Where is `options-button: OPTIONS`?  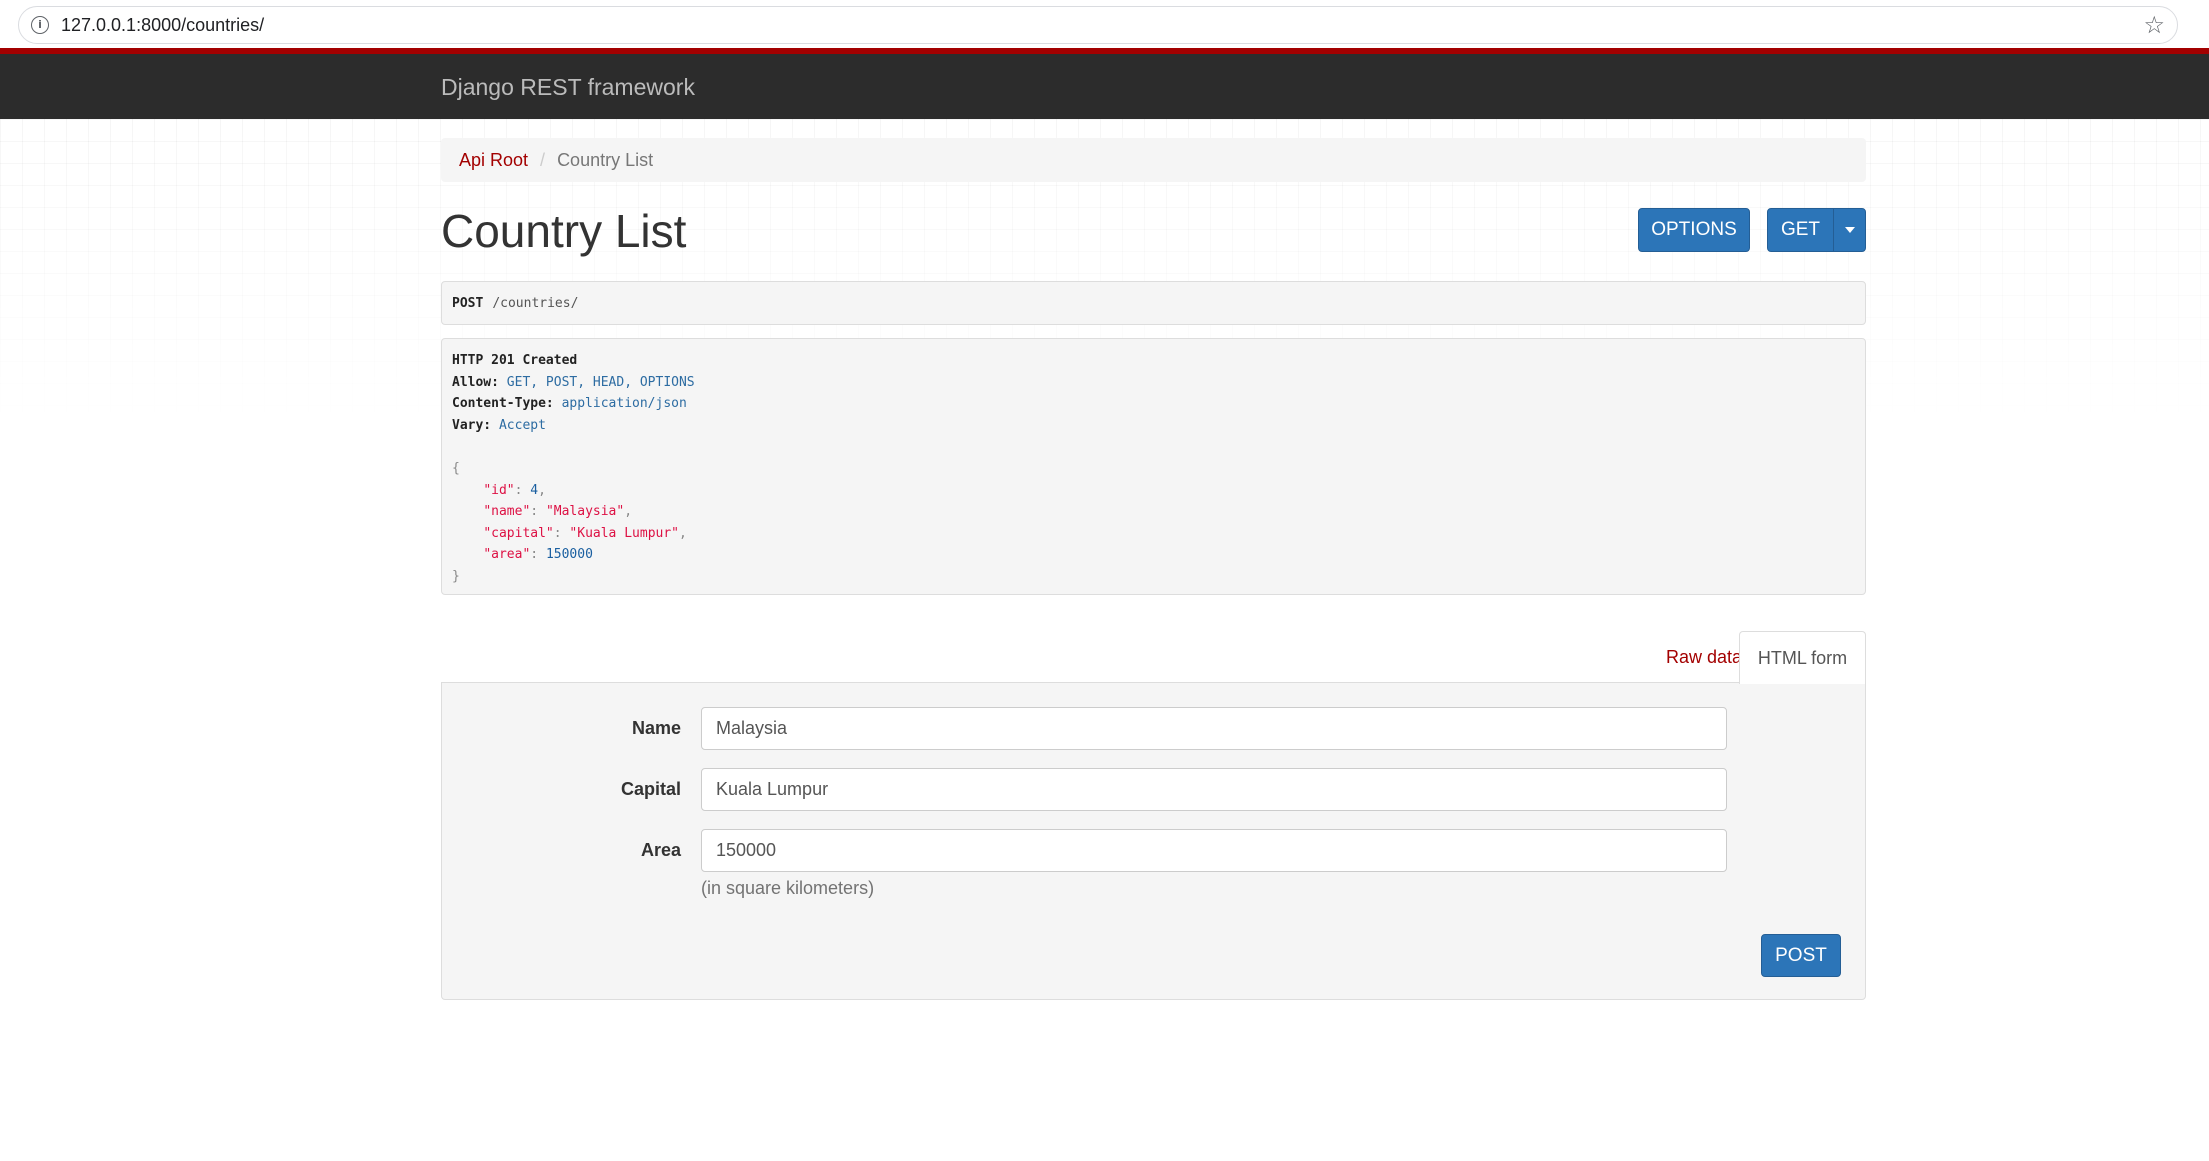 options-button: OPTIONS is located at coordinates (1694, 230).